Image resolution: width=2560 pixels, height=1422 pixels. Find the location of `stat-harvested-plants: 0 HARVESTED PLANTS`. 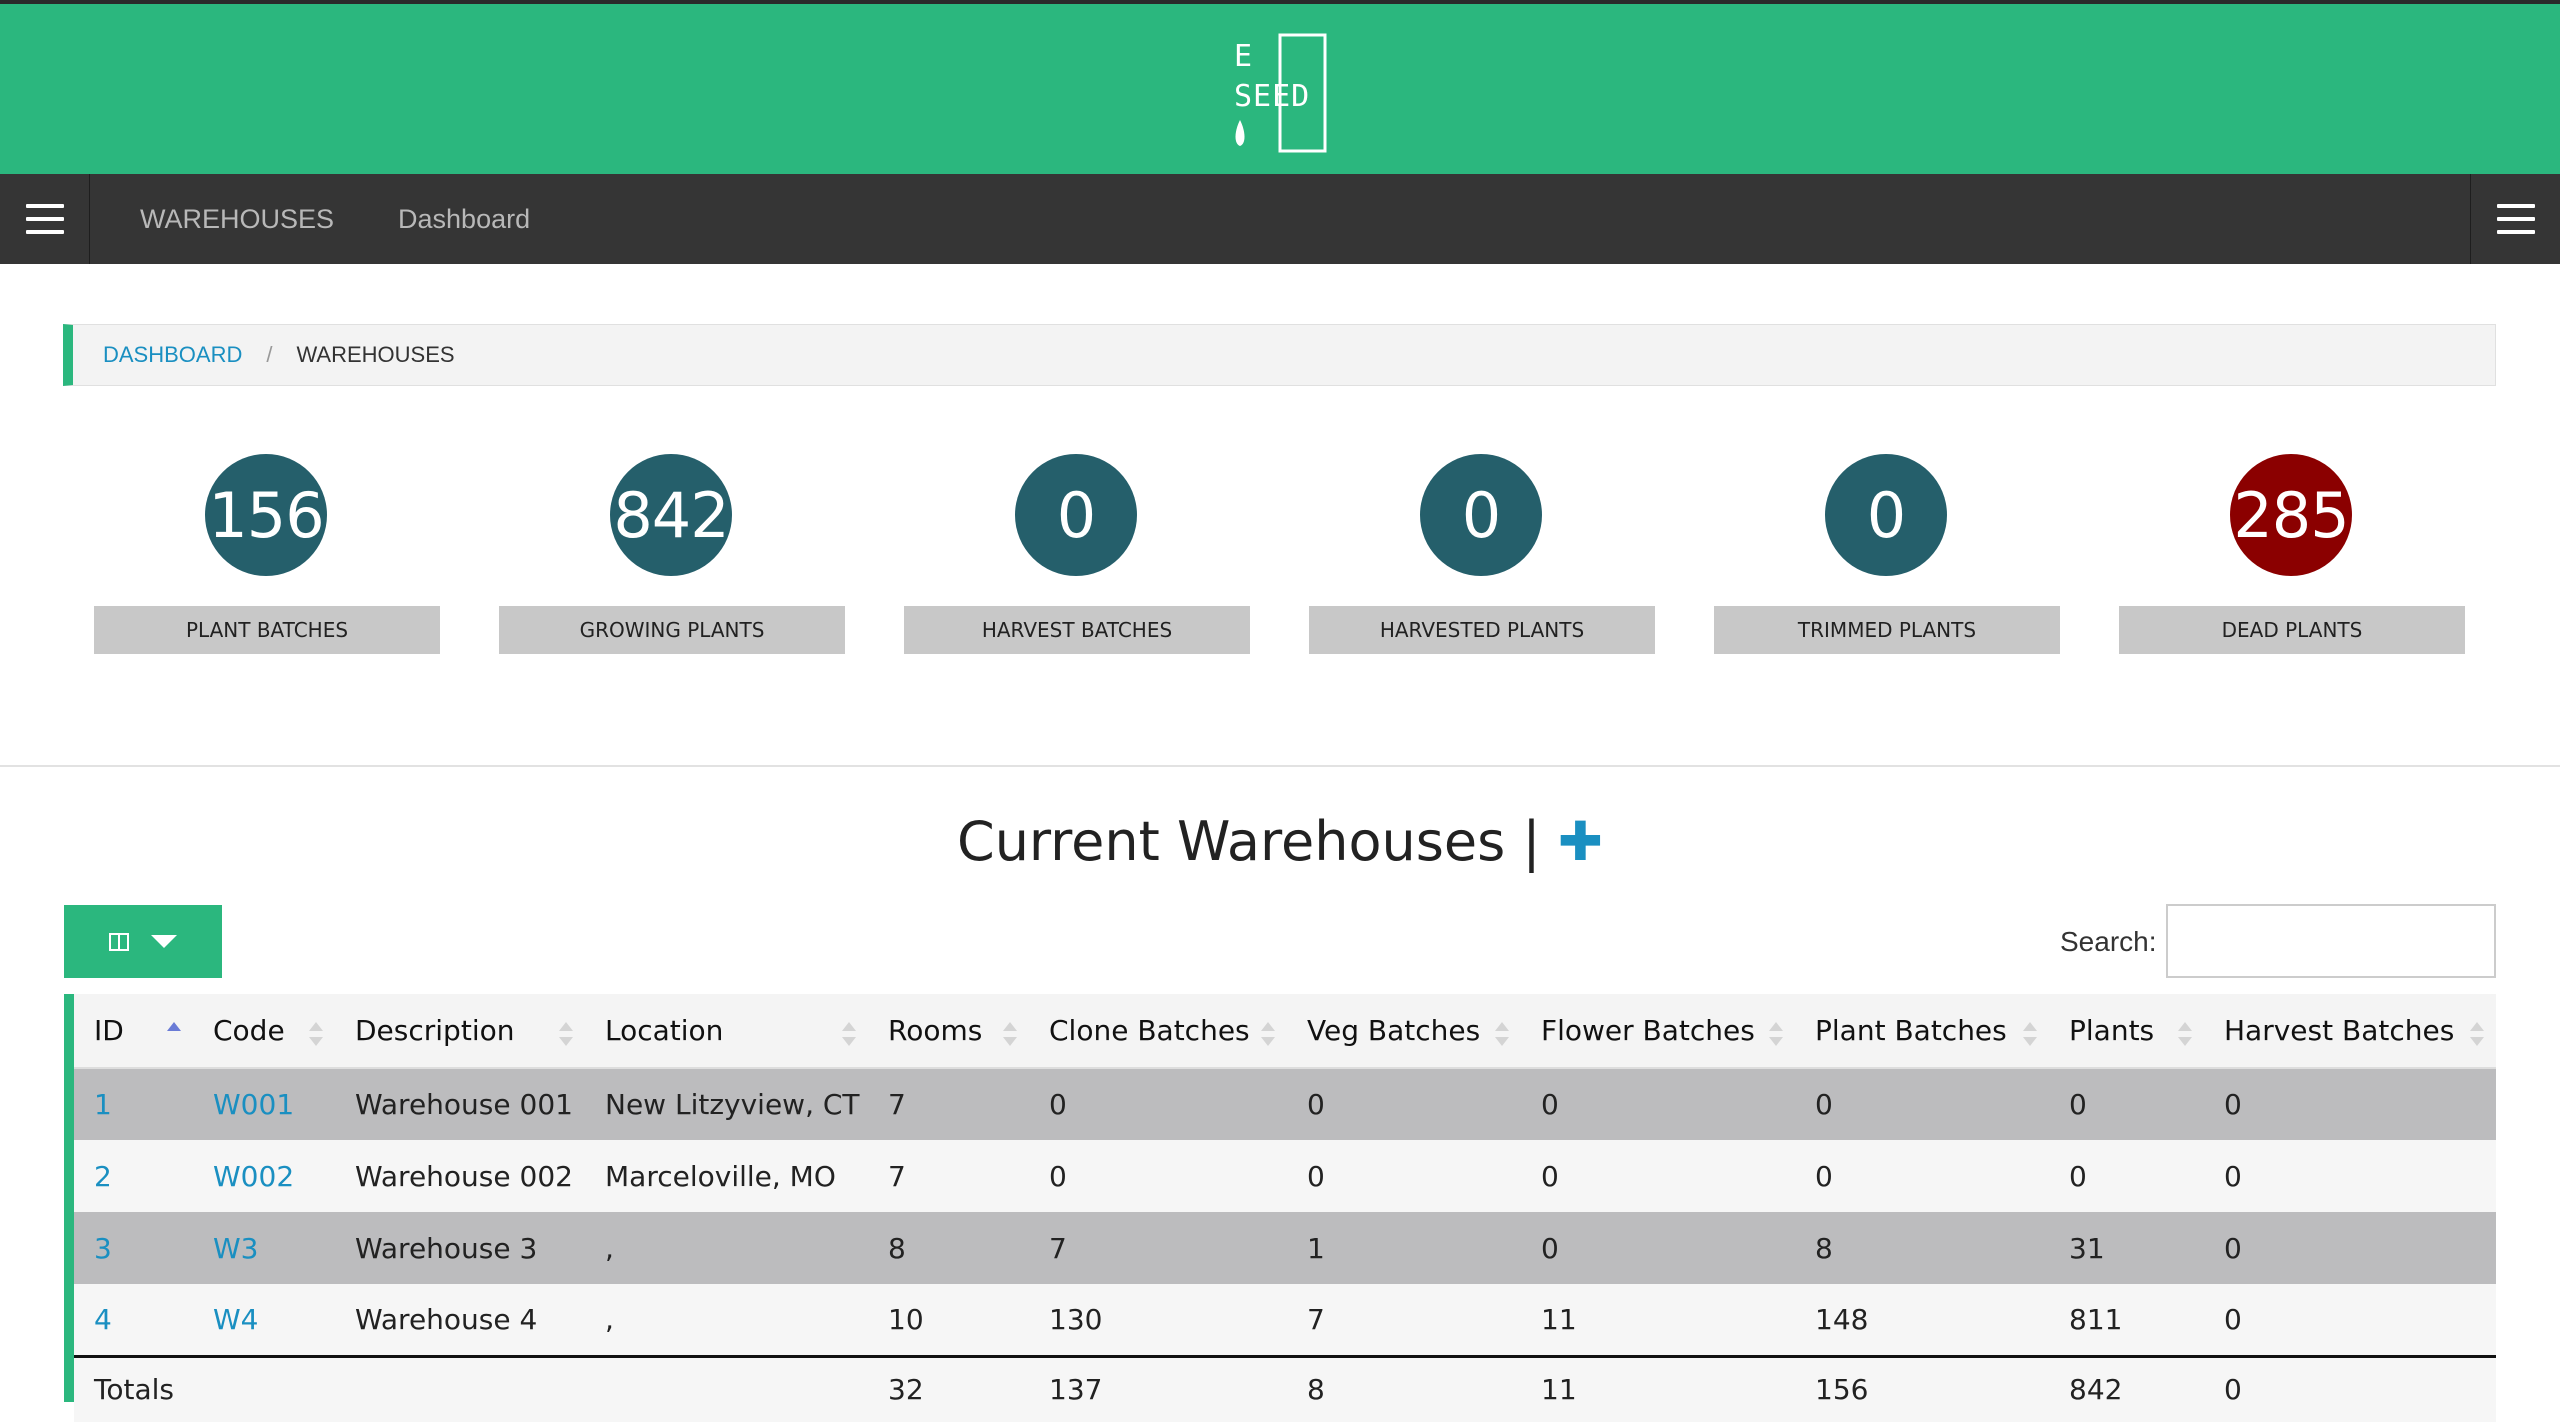

stat-harvested-plants: 0 HARVESTED PLANTS is located at coordinates (1482, 554).